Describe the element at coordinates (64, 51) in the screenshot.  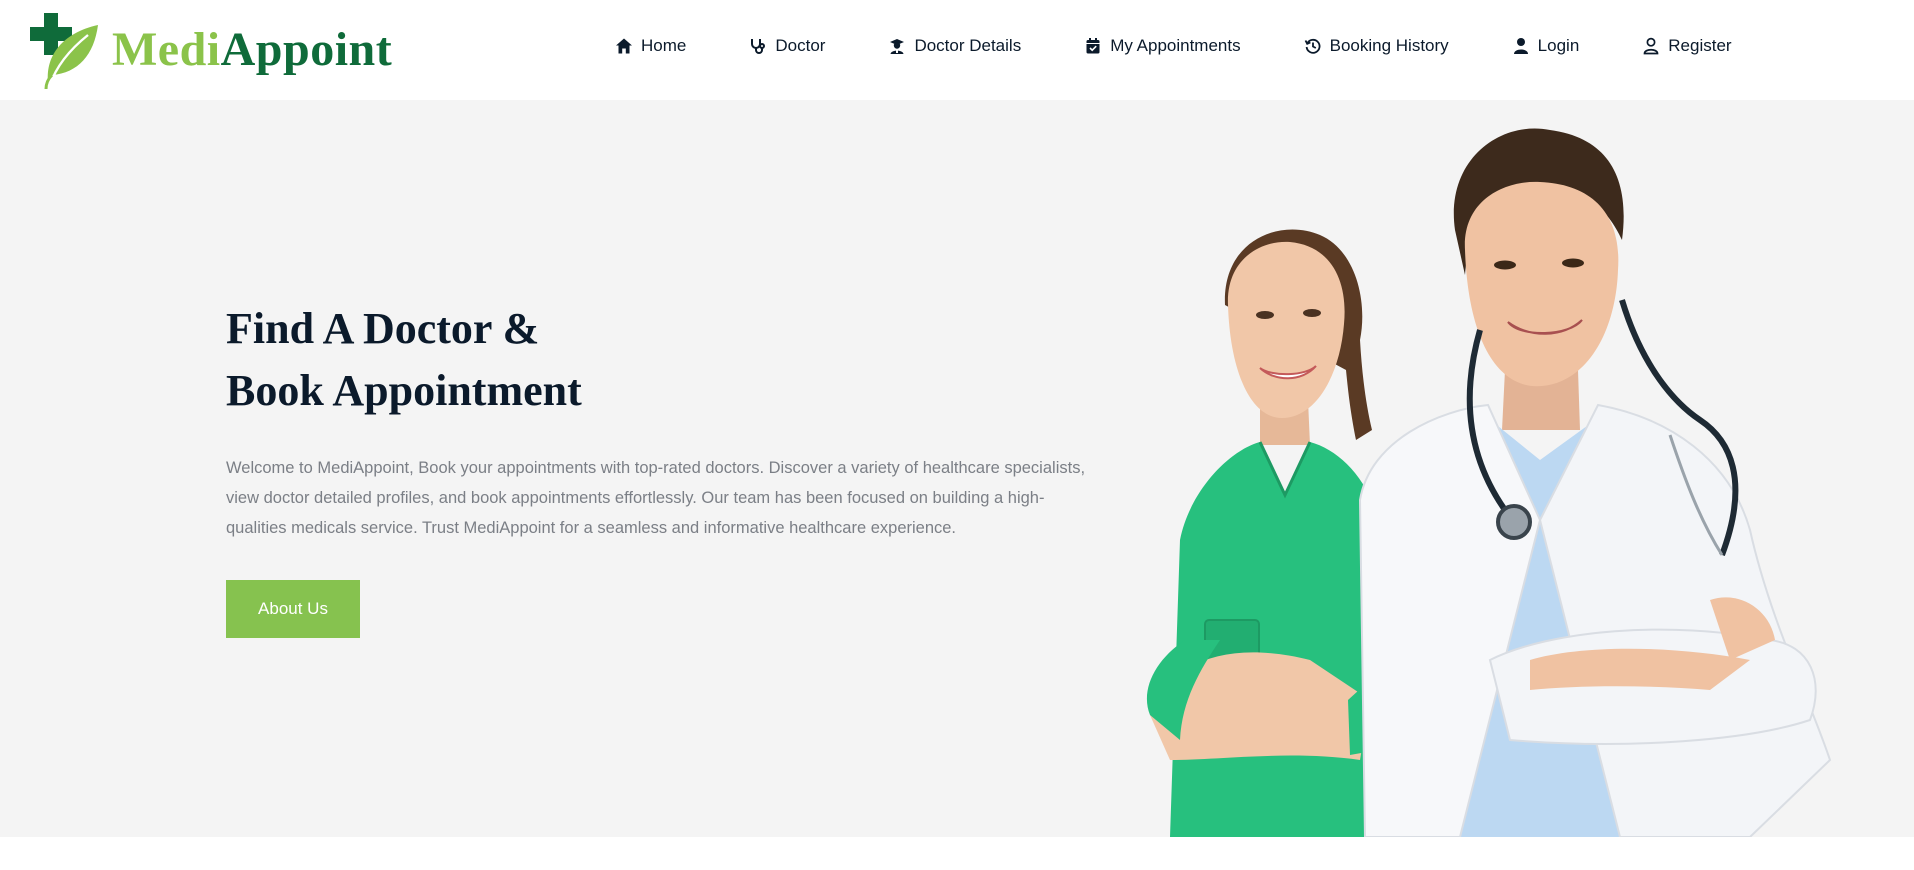
I see `cross-leaf-logo-icon` at that location.